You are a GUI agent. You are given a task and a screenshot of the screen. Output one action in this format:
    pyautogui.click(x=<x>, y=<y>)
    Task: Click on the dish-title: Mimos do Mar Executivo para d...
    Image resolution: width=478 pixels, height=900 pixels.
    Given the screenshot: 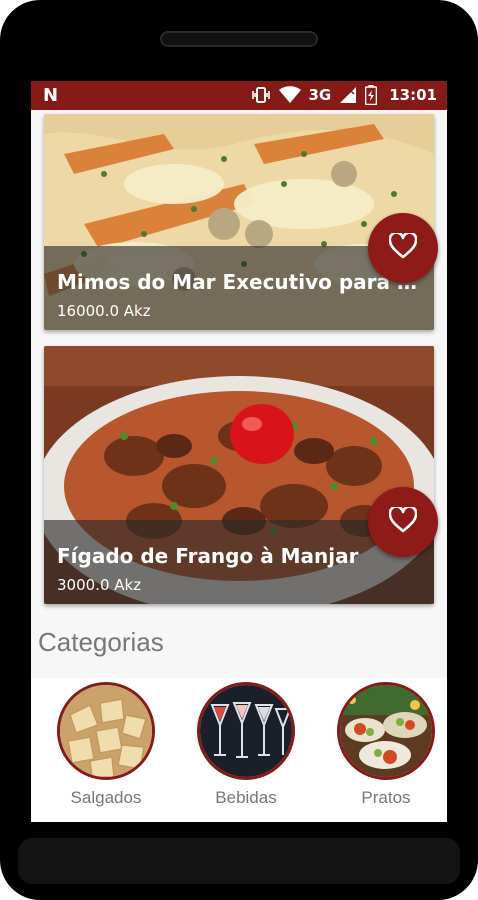 What is the action you would take?
    pyautogui.click(x=237, y=282)
    